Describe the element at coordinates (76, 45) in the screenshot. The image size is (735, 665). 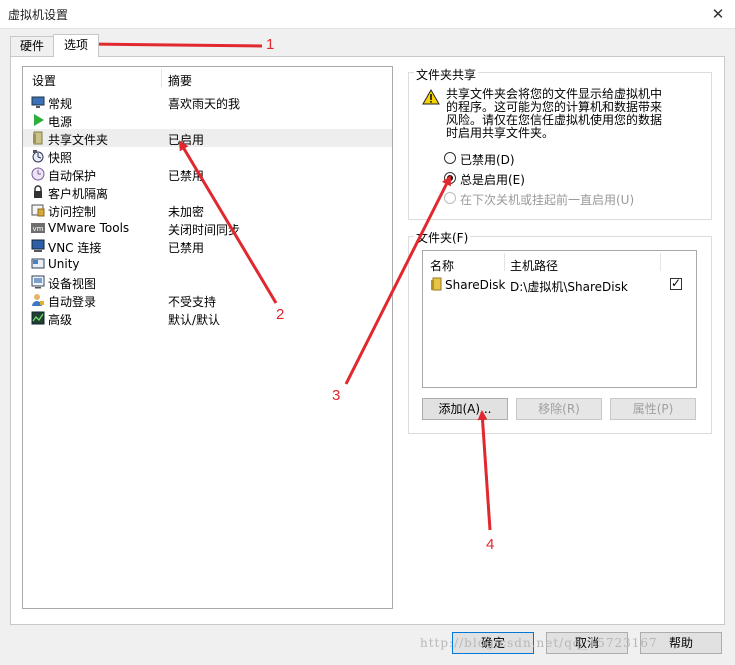
I see `tab-options: 选项` at that location.